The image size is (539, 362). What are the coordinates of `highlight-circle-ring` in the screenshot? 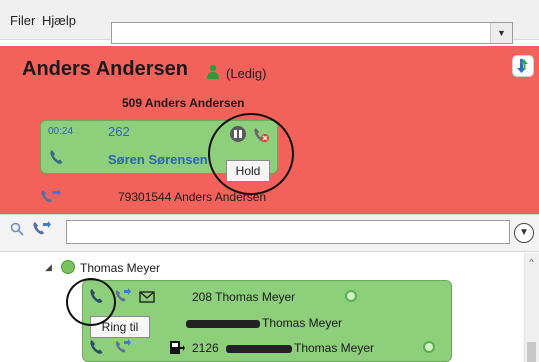 It's located at (91, 302).